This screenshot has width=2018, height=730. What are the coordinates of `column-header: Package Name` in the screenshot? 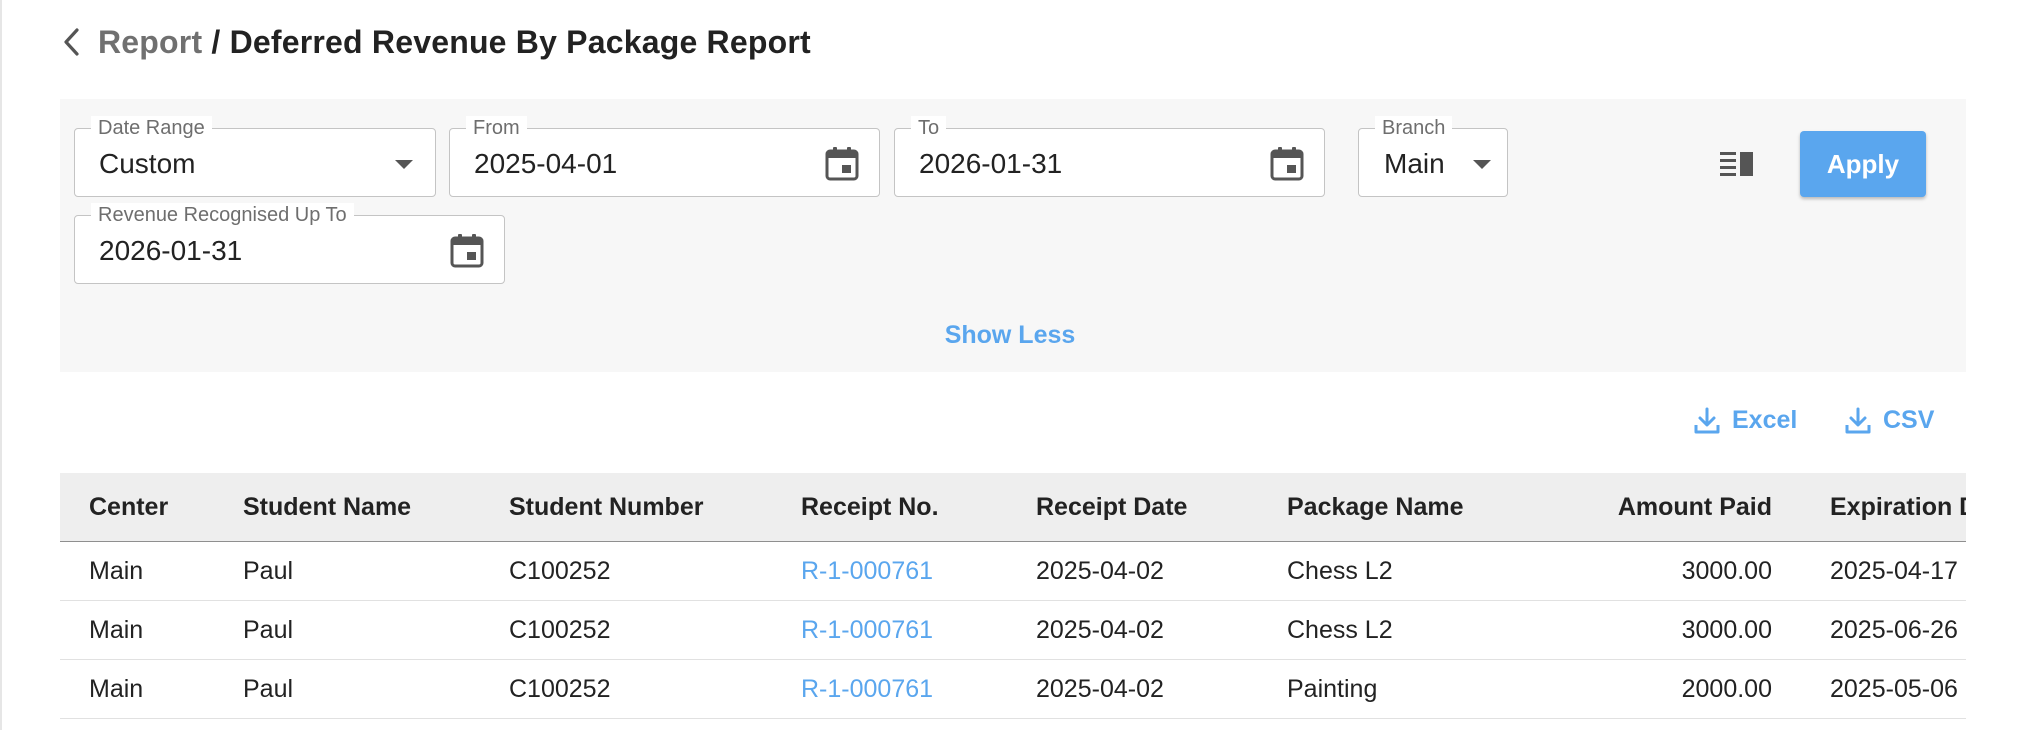 It's located at (1431, 507).